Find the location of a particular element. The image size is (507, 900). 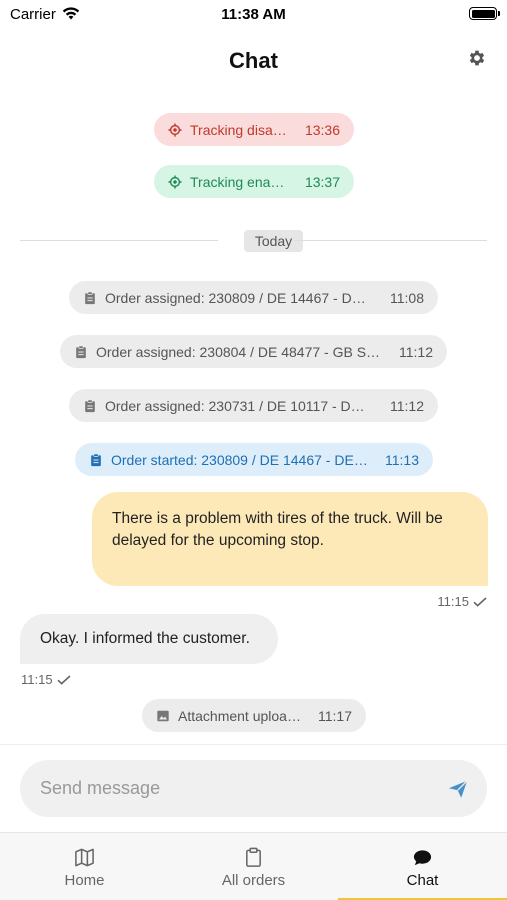

event-text: Attachment uploaded is located at coordinates (240, 715).